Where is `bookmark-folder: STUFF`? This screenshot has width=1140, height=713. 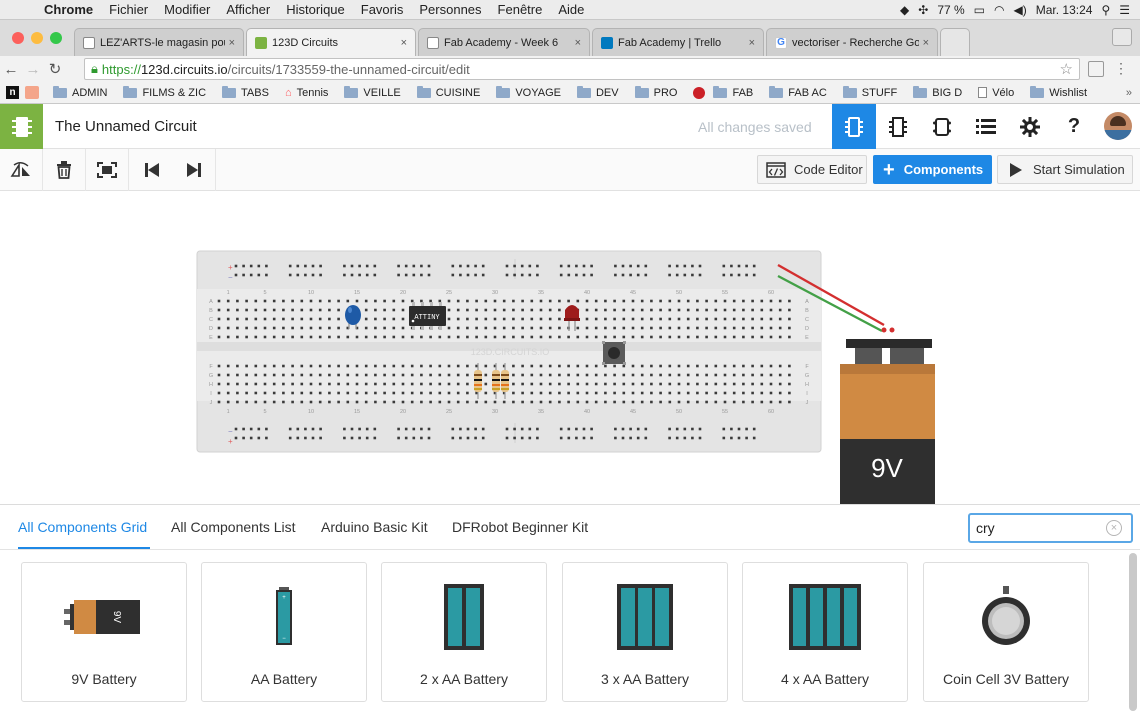
bookmark-folder: STUFF is located at coordinates (869, 92).